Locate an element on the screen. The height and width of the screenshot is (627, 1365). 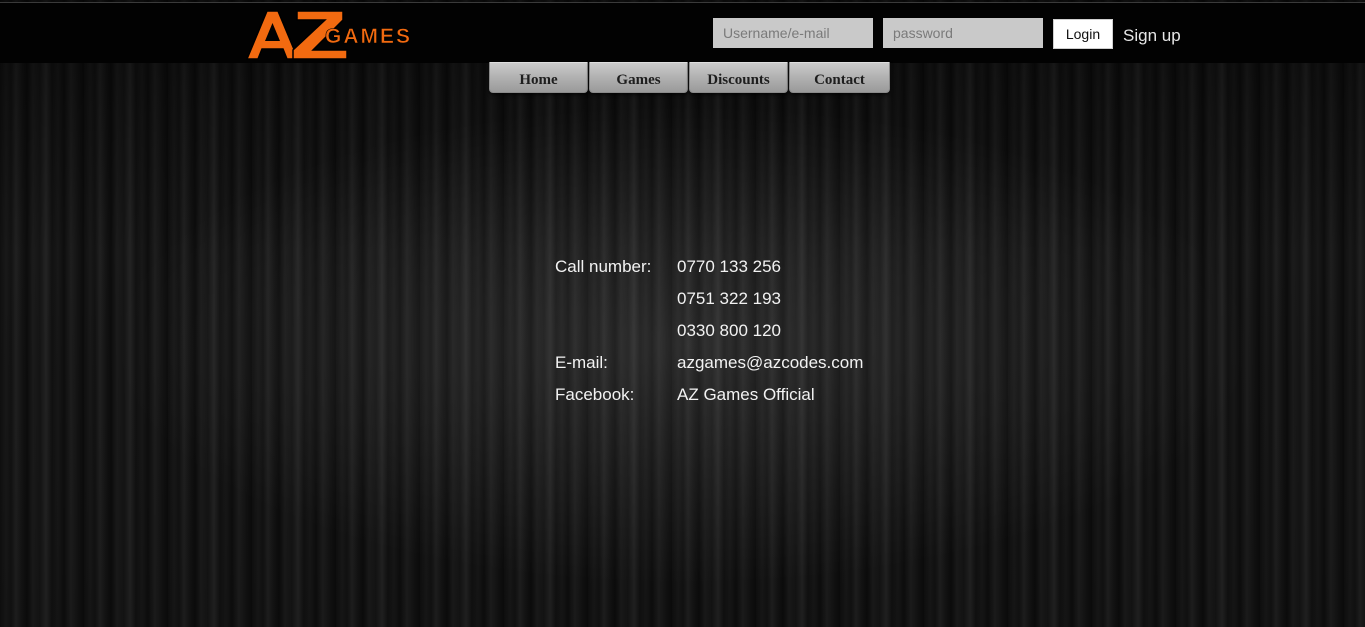
contact-value-email: azgames@azcodes.com is located at coordinates (770, 363).